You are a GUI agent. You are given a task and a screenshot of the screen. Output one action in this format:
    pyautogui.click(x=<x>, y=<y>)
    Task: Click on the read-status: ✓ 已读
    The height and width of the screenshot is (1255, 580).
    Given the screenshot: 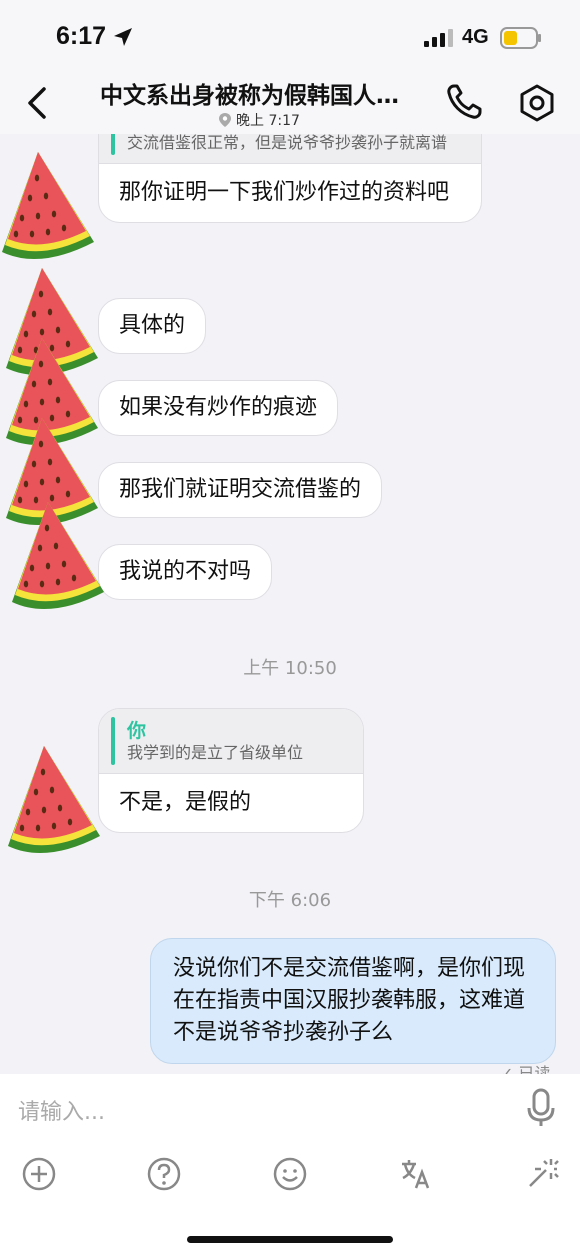 What is the action you would take?
    pyautogui.click(x=525, y=1067)
    